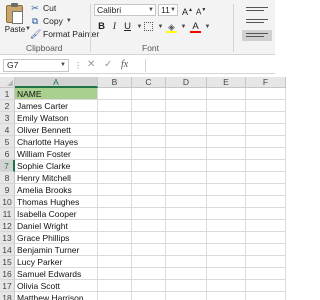 This screenshot has height=300, width=320. What do you see at coordinates (168, 10) in the screenshot?
I see `font-size-select: 11 ▼` at bounding box center [168, 10].